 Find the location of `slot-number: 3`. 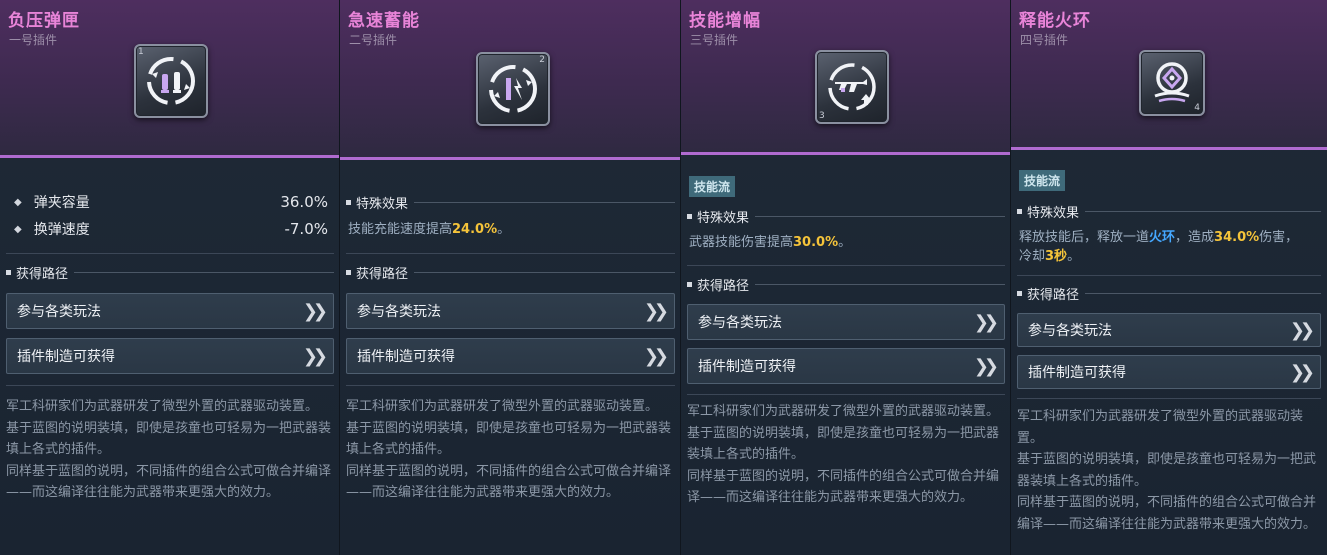

slot-number: 3 is located at coordinates (822, 116).